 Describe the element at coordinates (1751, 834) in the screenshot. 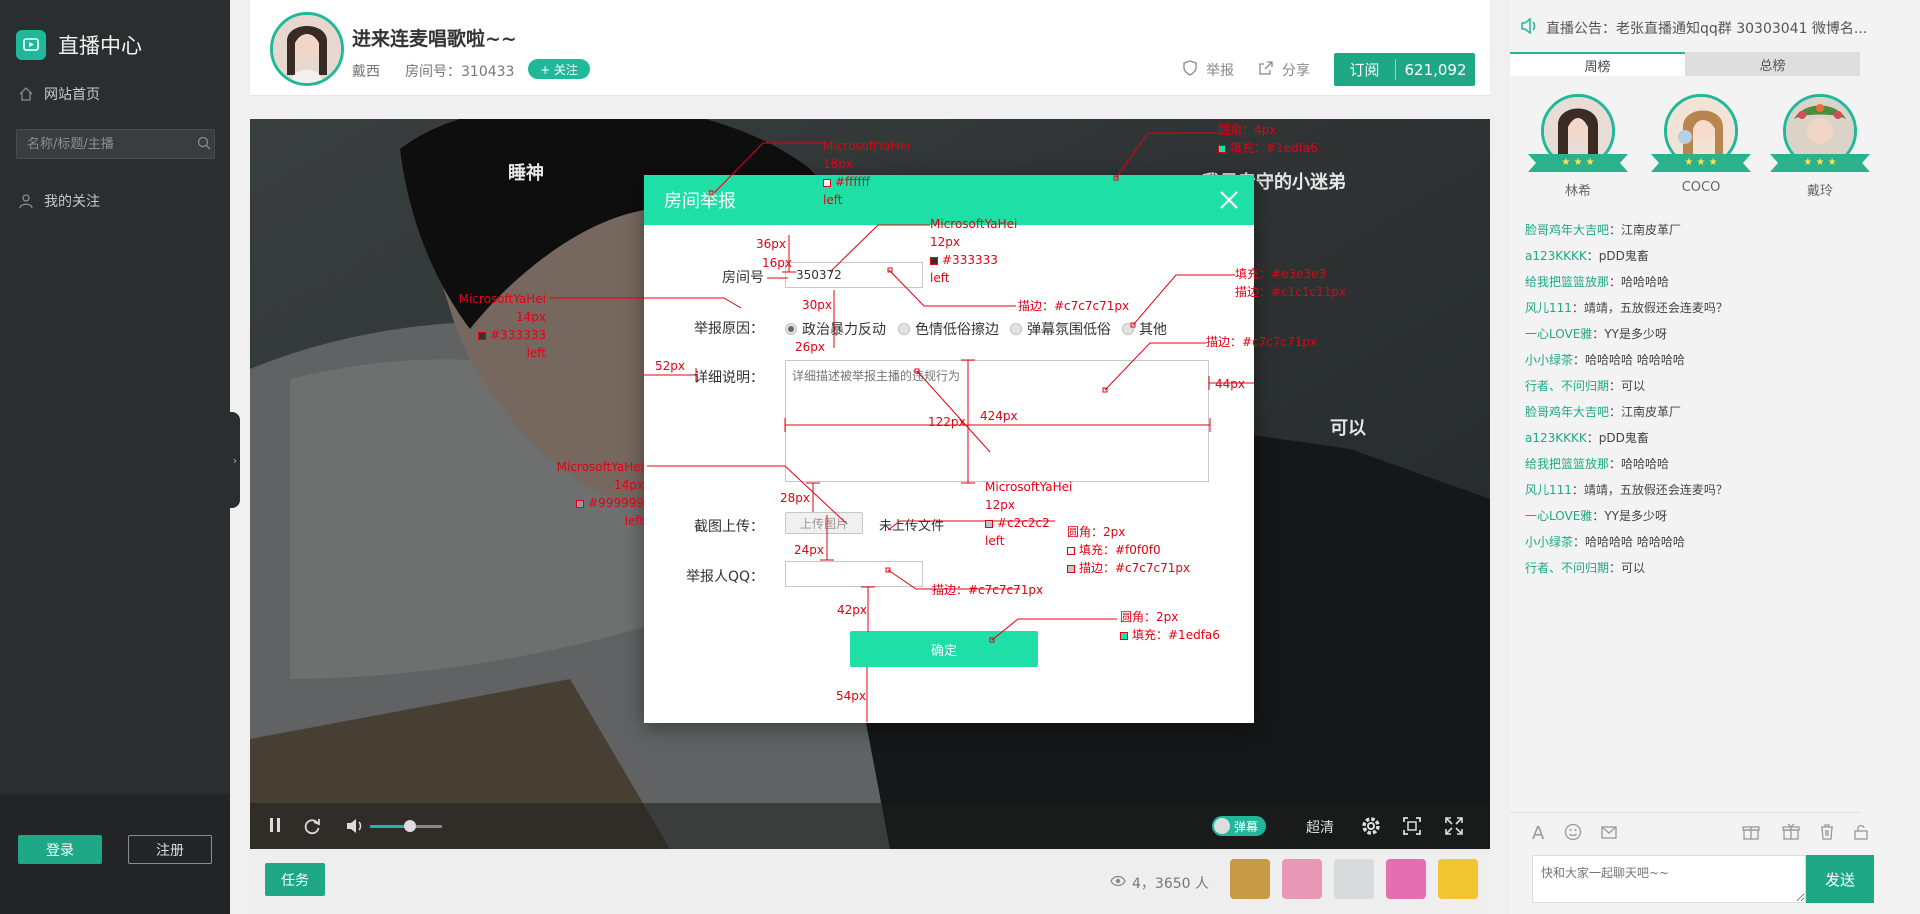

I see `gift-icon` at that location.